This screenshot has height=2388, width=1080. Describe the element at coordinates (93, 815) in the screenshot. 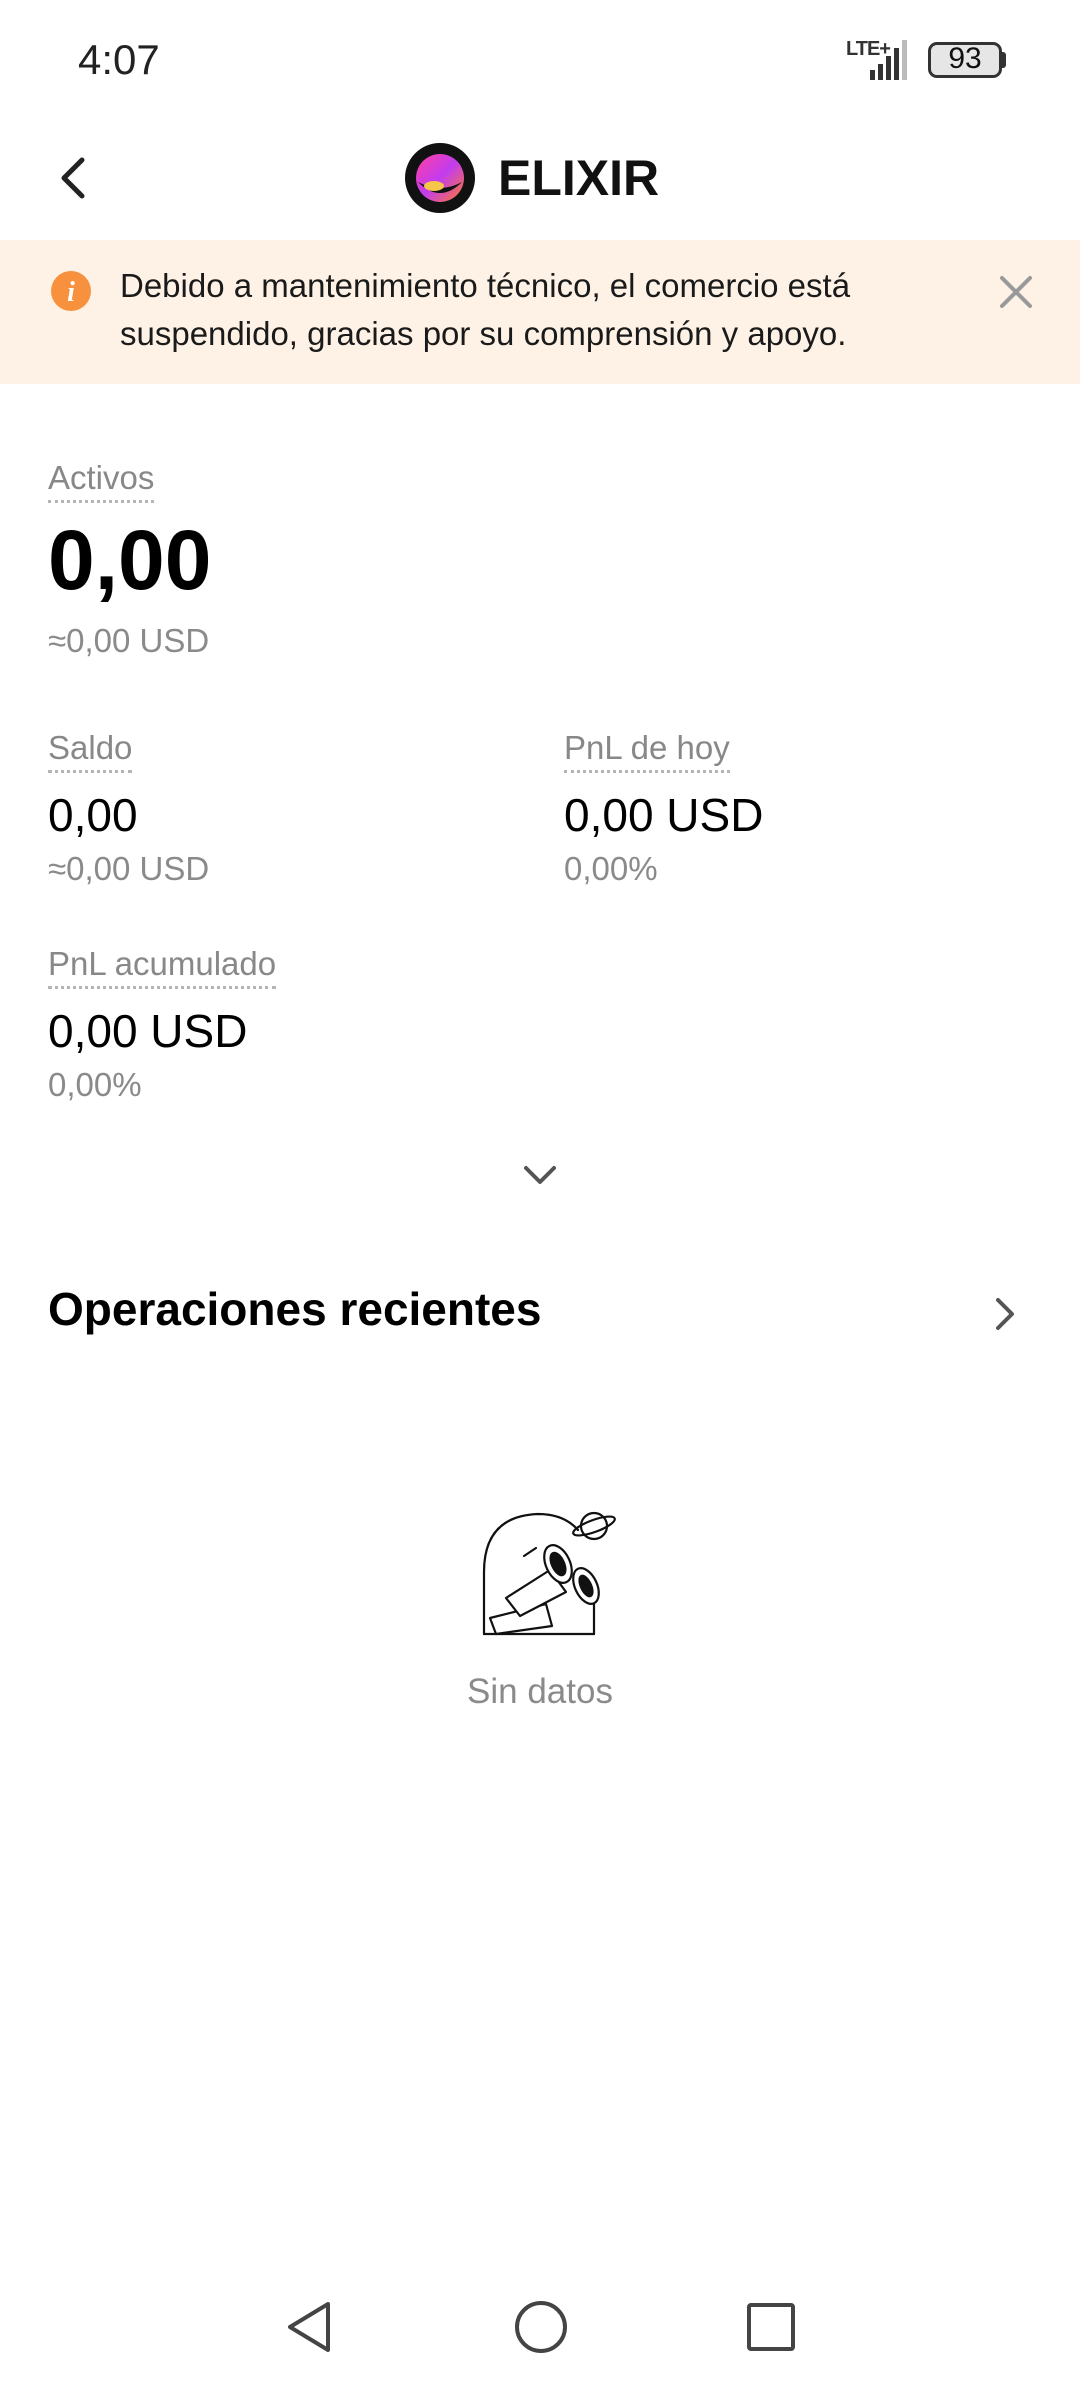

I see `balance-value: 0,00` at that location.